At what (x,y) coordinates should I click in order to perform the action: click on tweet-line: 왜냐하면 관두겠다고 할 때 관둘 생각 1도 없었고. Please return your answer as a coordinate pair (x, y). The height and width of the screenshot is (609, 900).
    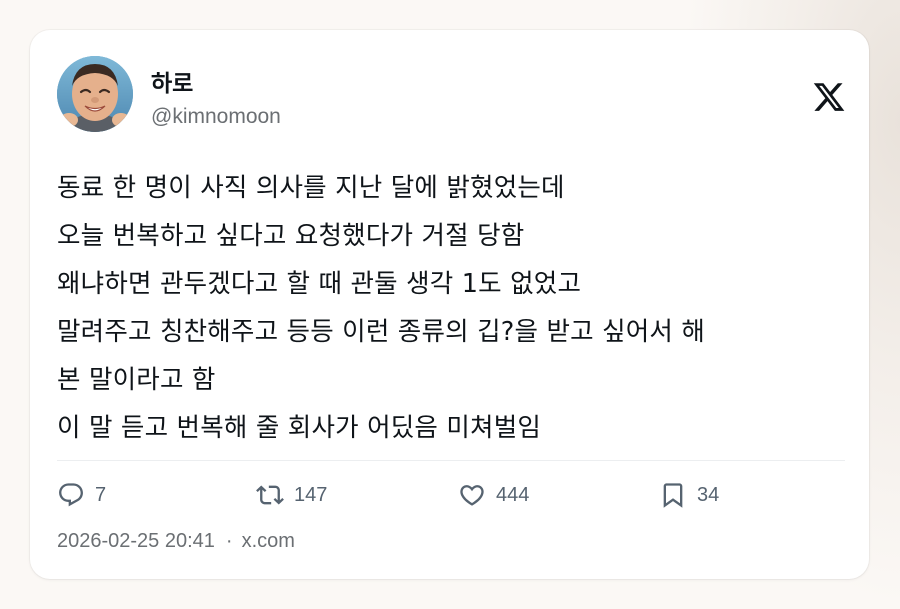
    Looking at the image, I should click on (319, 284).